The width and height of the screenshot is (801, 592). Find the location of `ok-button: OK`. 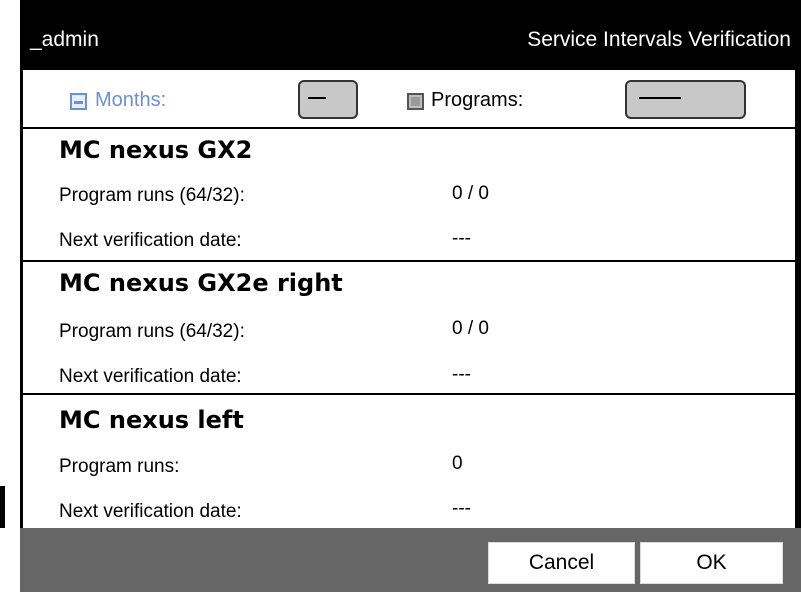

ok-button: OK is located at coordinates (711, 563).